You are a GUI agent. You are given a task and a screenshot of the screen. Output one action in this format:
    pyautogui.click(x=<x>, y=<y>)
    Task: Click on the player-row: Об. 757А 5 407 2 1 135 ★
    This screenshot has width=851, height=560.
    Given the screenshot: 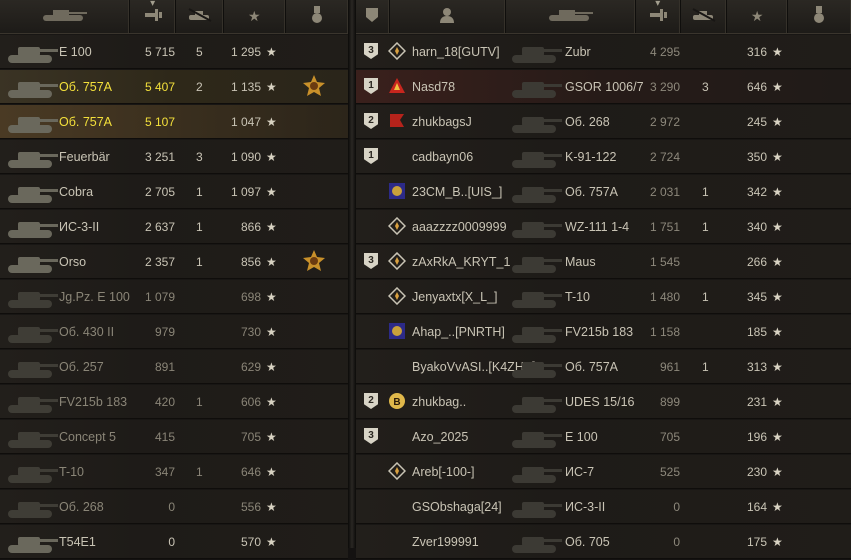 What is the action you would take?
    pyautogui.click(x=174, y=87)
    